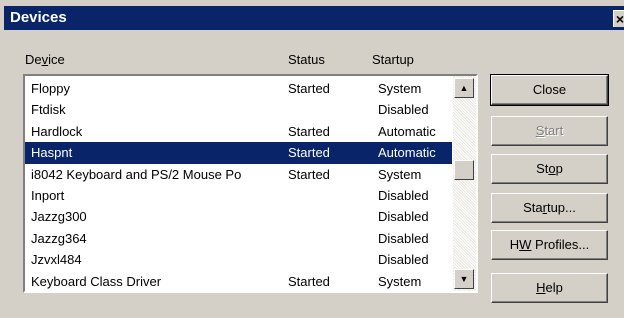 This screenshot has width=624, height=318. What do you see at coordinates (238, 88) in the screenshot?
I see `table-row: Floppy Started System` at bounding box center [238, 88].